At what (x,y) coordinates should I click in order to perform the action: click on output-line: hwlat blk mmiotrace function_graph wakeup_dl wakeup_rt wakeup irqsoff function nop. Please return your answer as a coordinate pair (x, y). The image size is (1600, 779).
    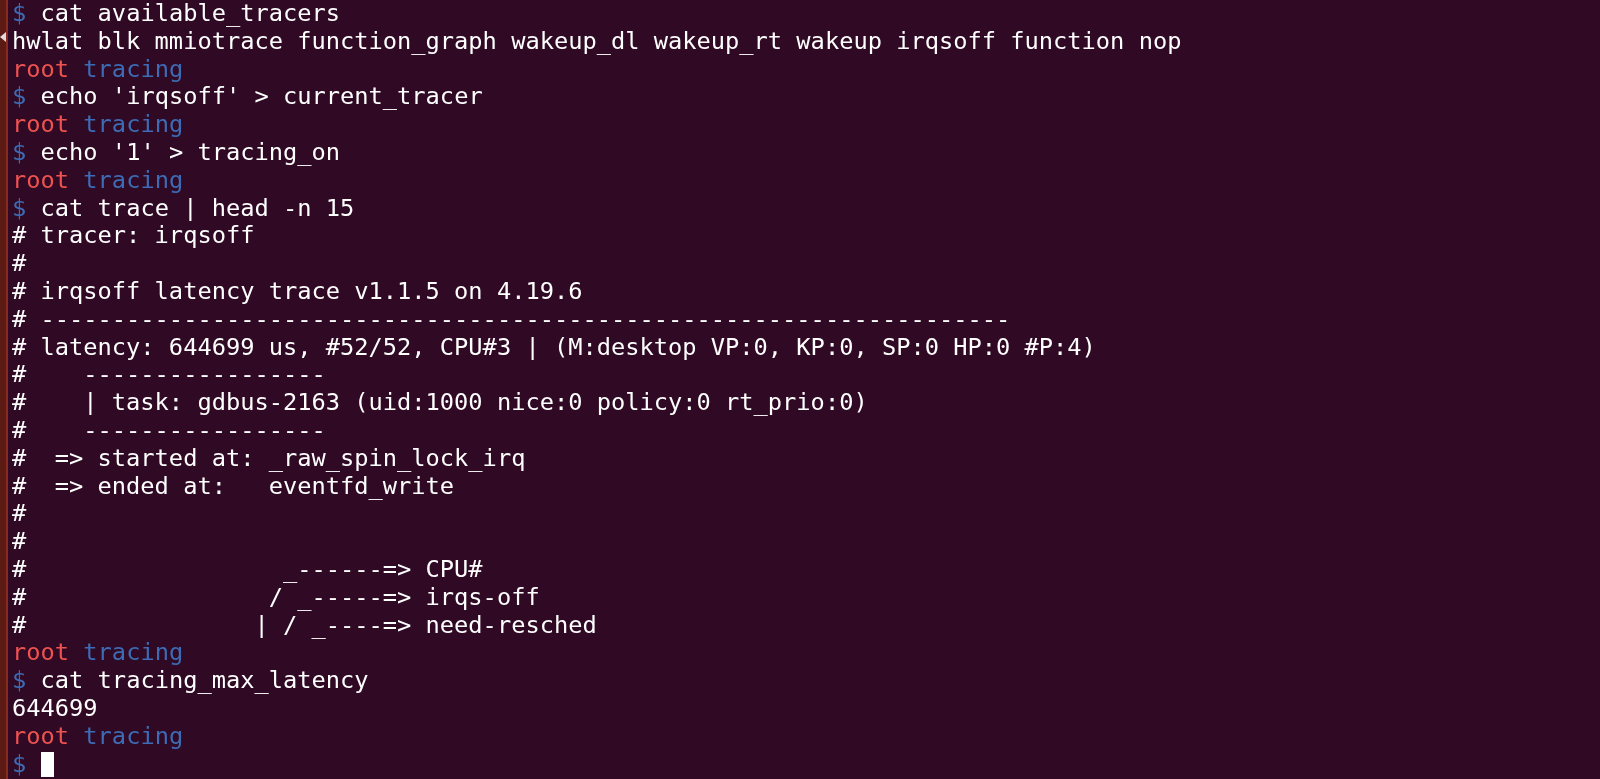
    Looking at the image, I should click on (597, 41).